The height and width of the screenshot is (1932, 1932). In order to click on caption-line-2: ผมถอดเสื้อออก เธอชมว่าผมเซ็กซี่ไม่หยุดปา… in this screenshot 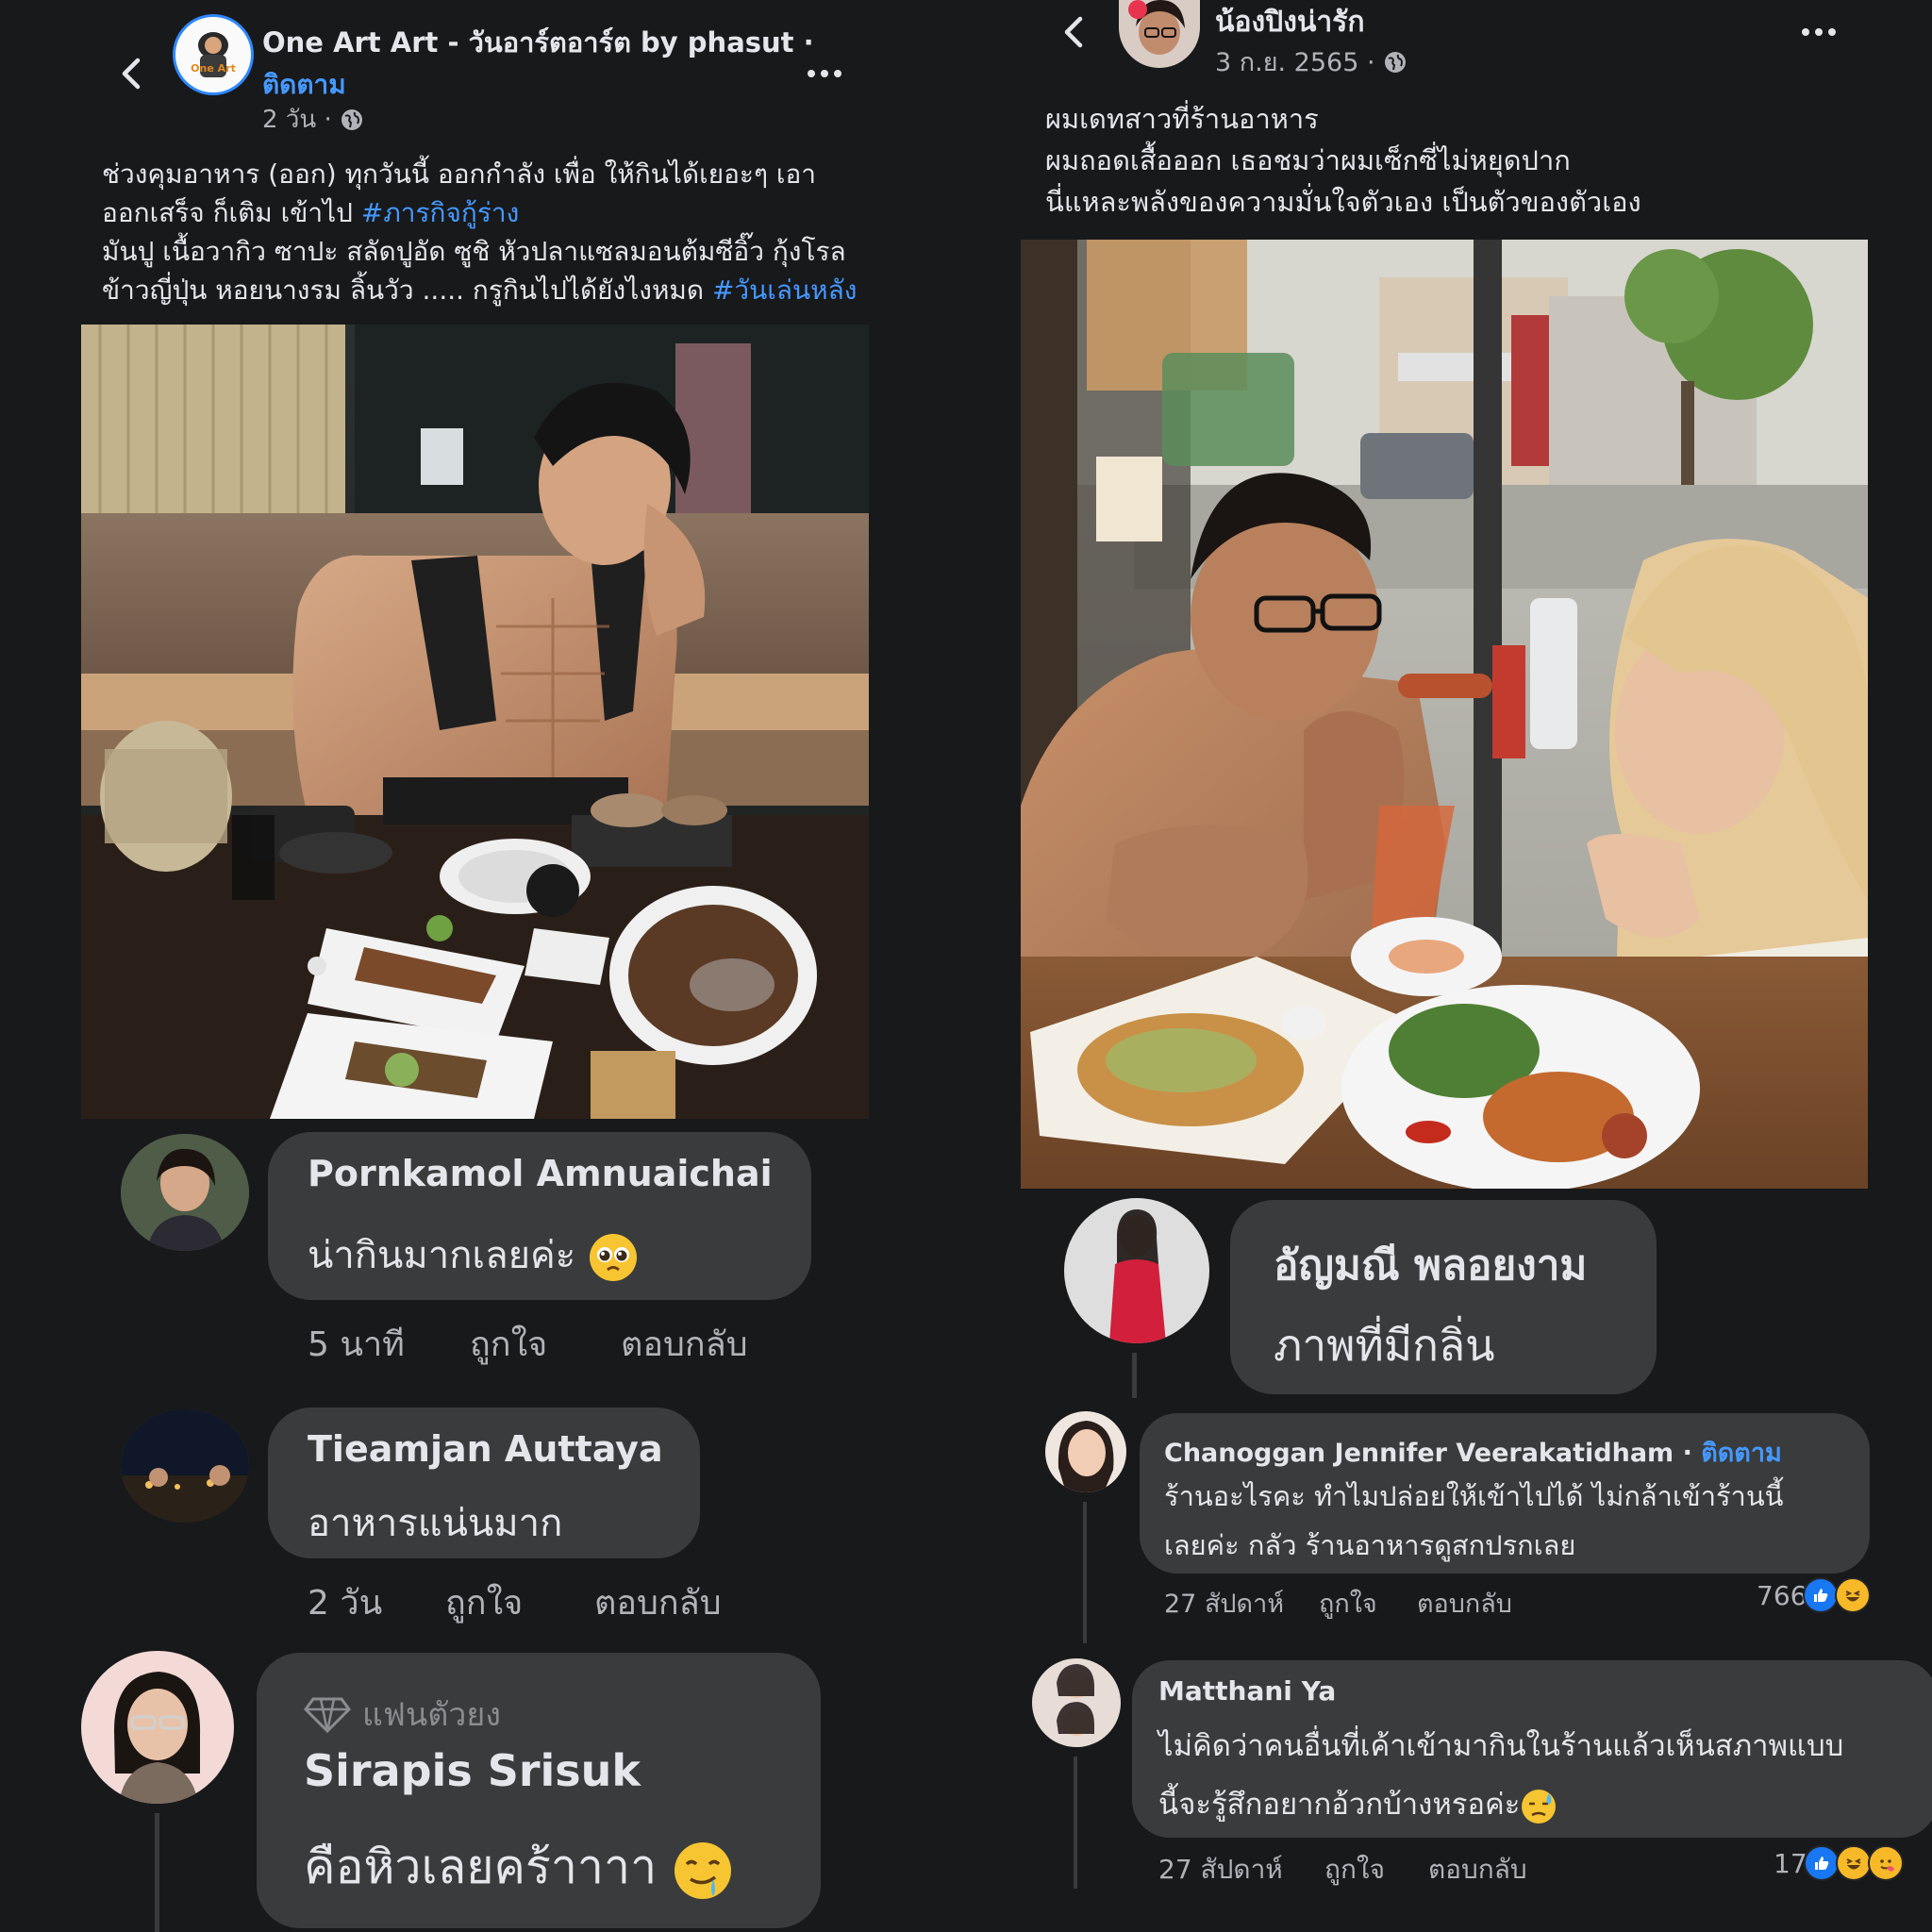, I will do `click(1308, 160)`.